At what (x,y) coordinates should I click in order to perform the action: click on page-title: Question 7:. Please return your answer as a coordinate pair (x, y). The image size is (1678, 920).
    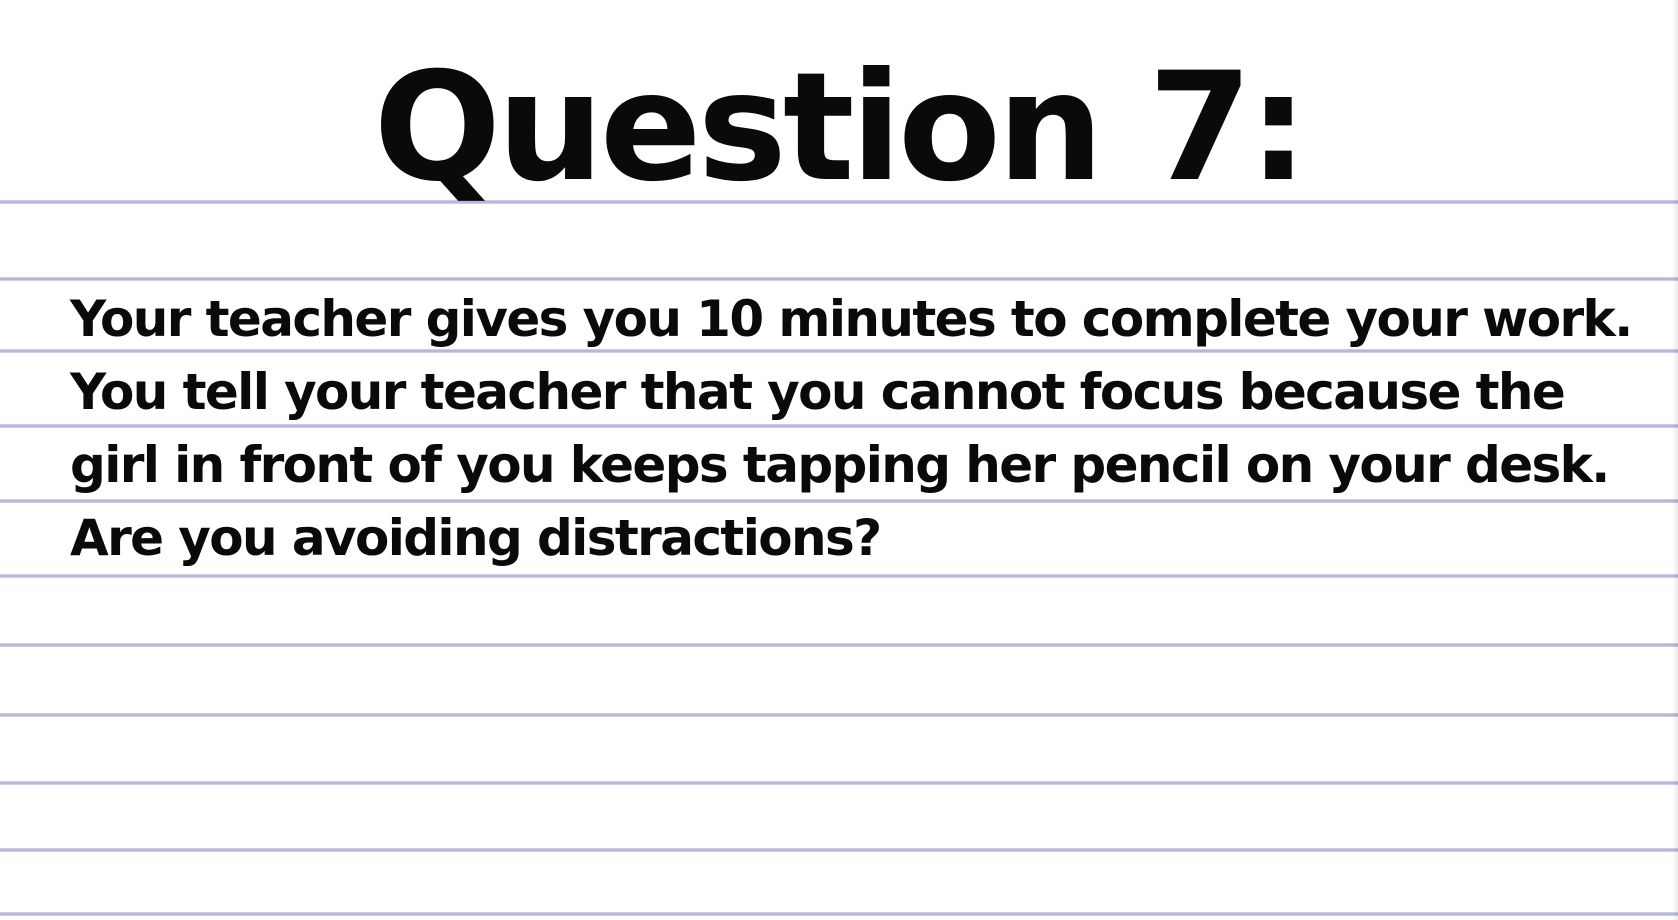
    Looking at the image, I should click on (841, 128).